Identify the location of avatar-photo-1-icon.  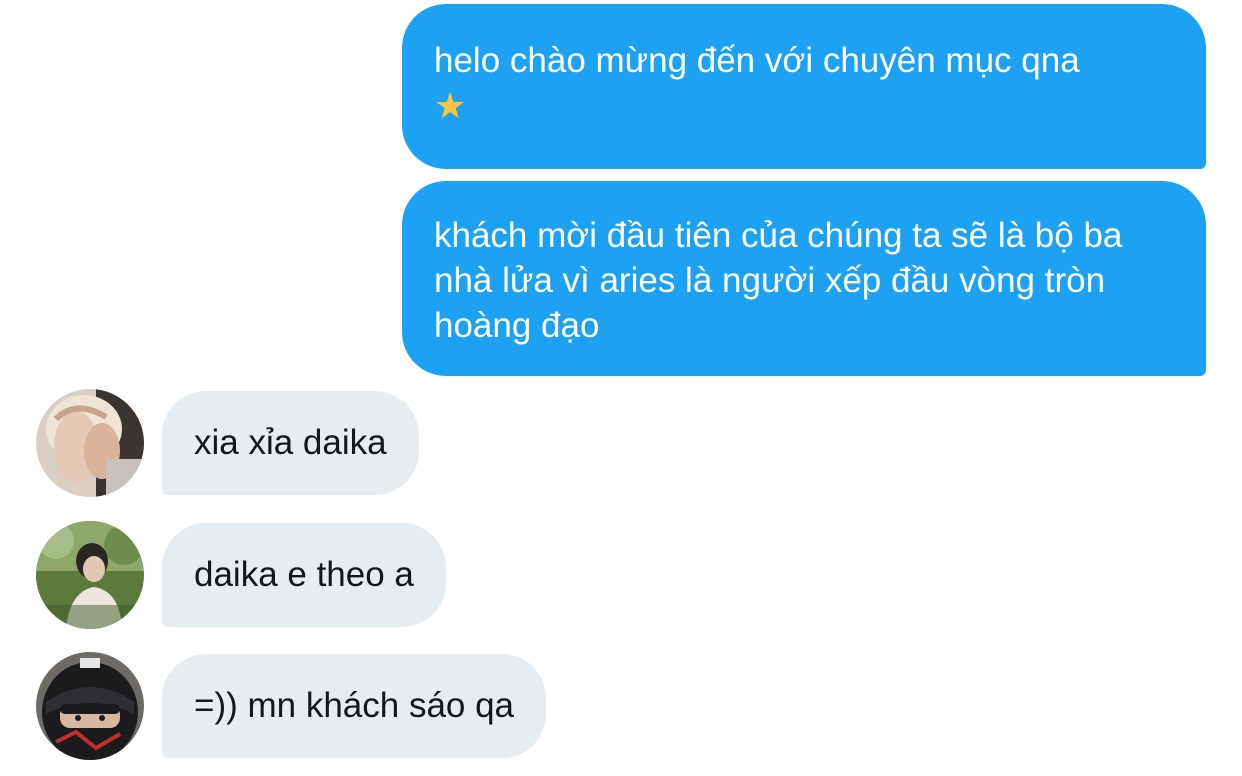
(90, 443).